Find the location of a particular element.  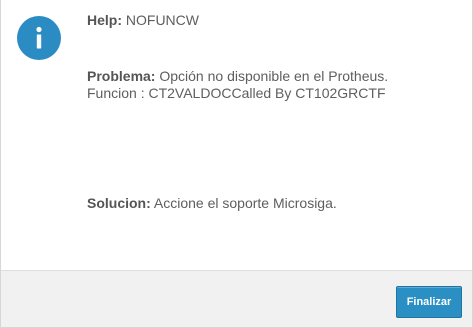

solucion-label: Solucion: is located at coordinates (119, 203).